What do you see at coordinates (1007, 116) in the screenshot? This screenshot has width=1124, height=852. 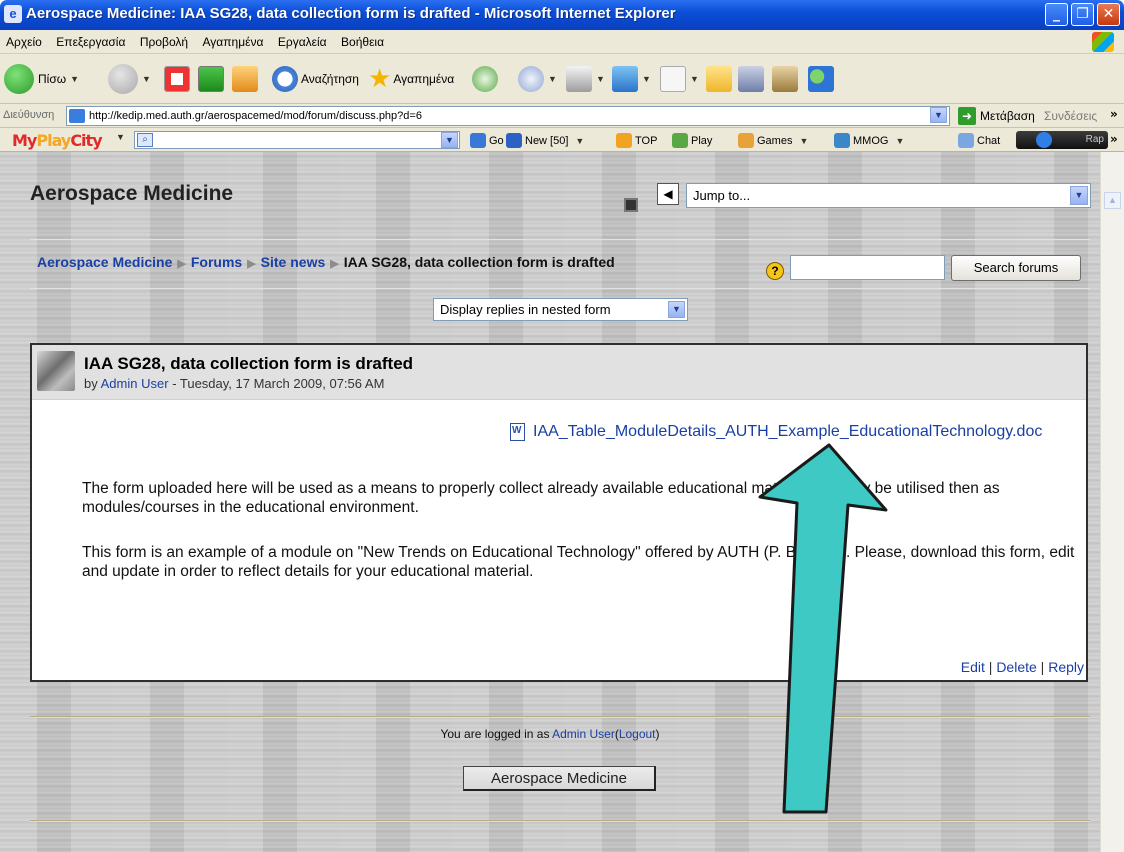 I see `go-button: Μετάβαση` at bounding box center [1007, 116].